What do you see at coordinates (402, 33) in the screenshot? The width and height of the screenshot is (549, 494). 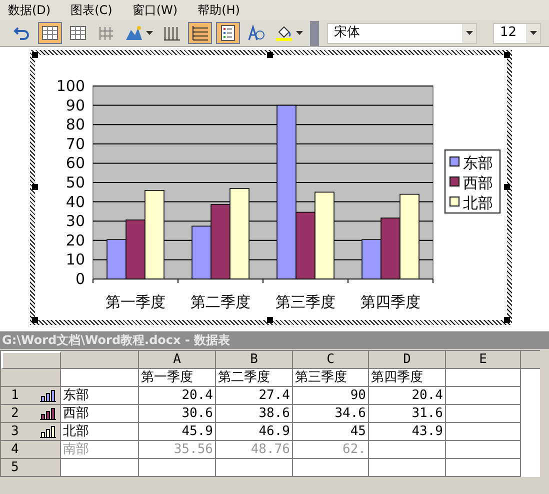 I see `font-select: 宋体` at bounding box center [402, 33].